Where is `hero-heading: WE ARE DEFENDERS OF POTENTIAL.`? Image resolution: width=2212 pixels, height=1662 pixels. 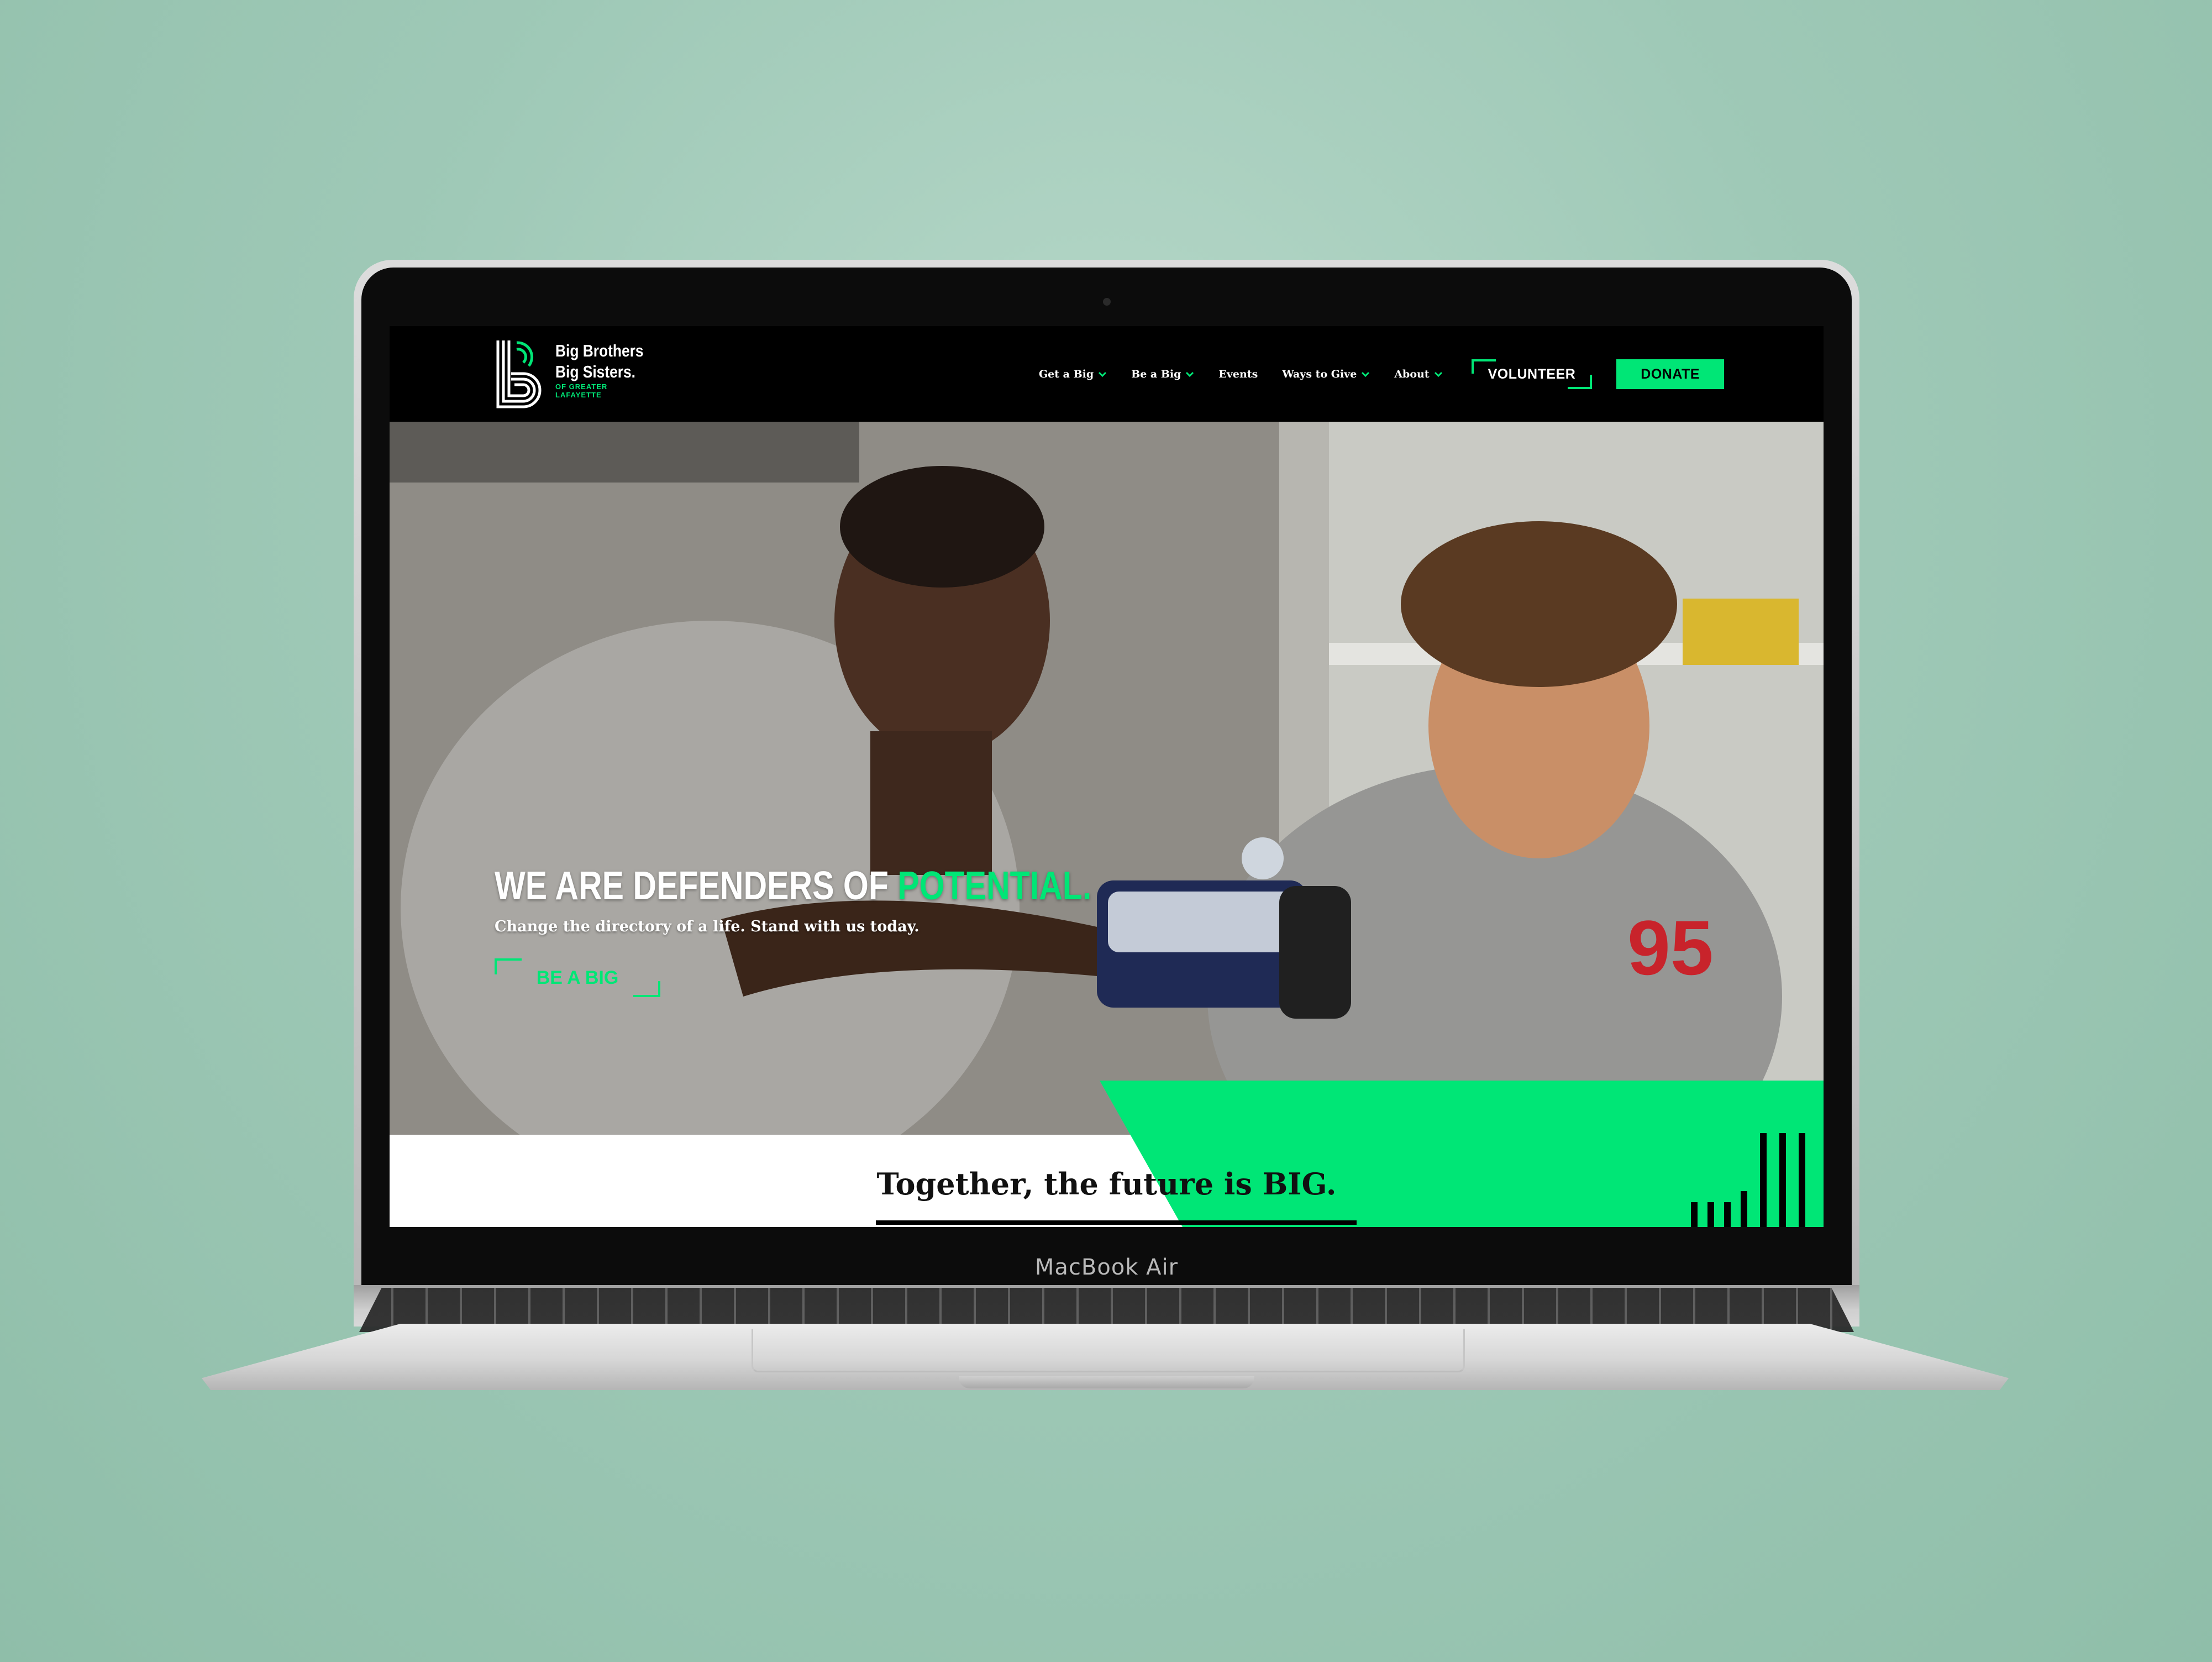
hero-heading: WE ARE DEFENDERS OF POTENTIAL. is located at coordinates (793, 886).